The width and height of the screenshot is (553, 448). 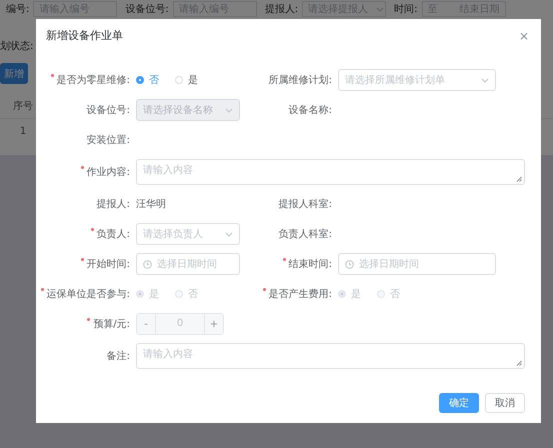 I want to click on field-label: 是否为零星维修:, so click(x=90, y=80).